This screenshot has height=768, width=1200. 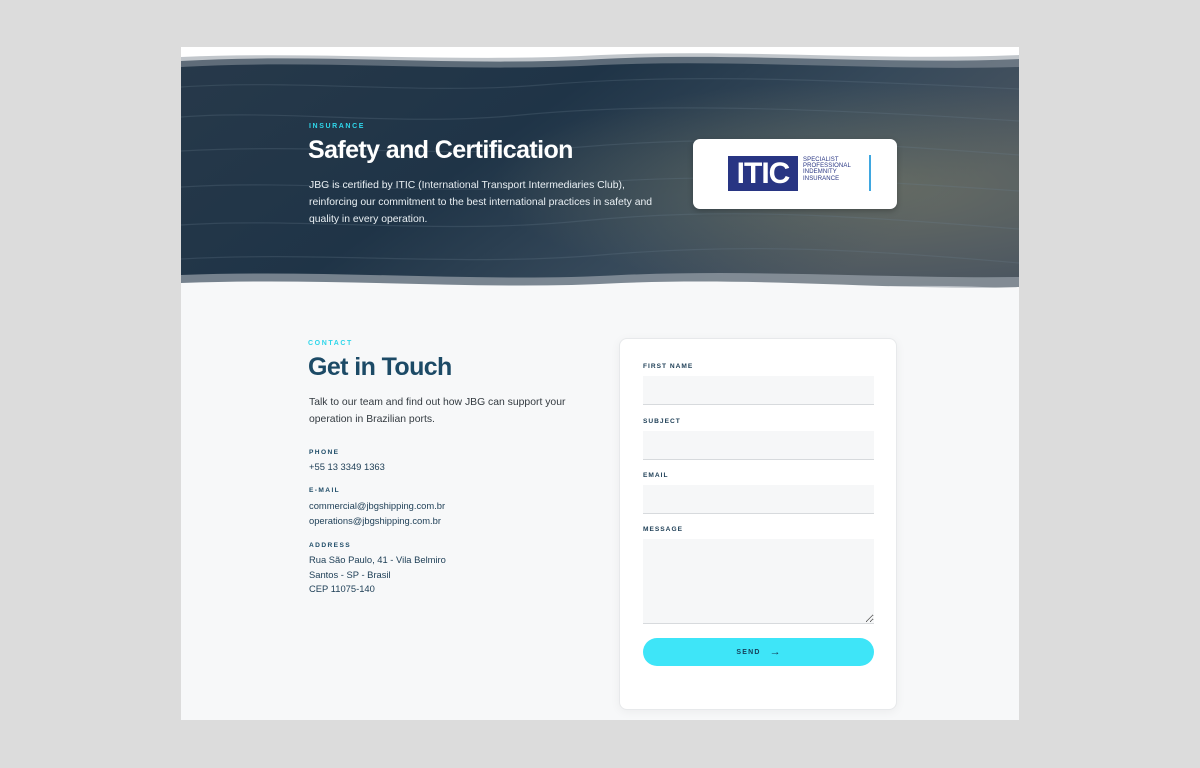 I want to click on hero-title: Safety and Certification, so click(x=440, y=150).